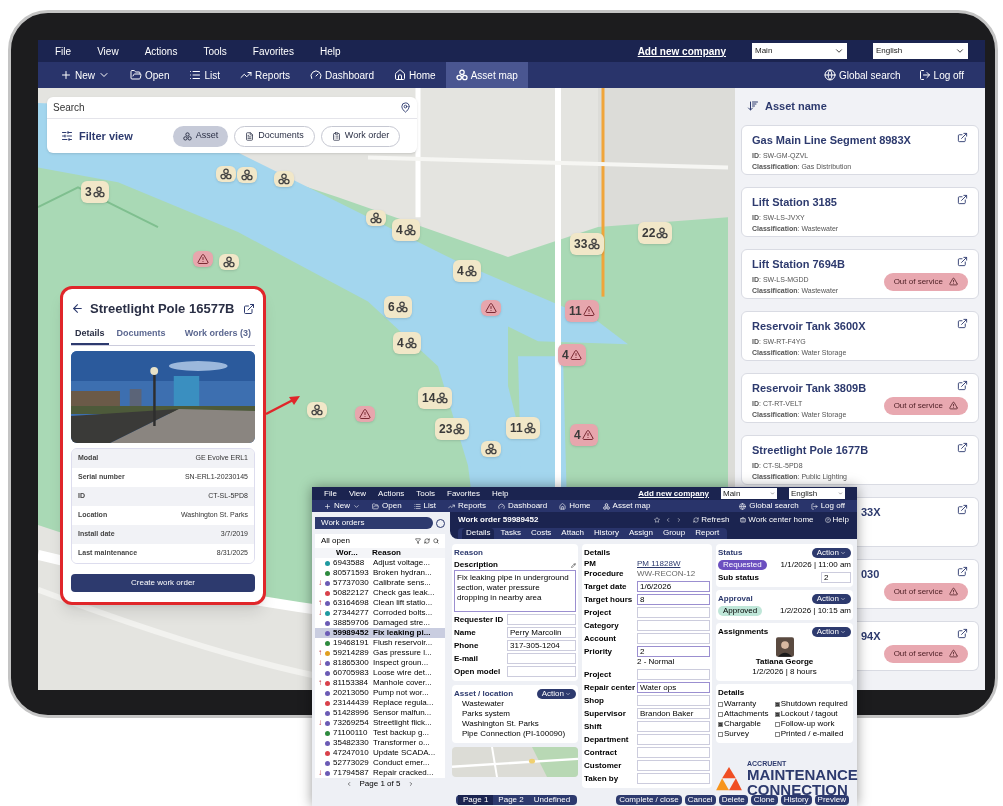 The height and width of the screenshot is (806, 1003). Describe the element at coordinates (829, 75) in the screenshot. I see `globe-icon` at that location.